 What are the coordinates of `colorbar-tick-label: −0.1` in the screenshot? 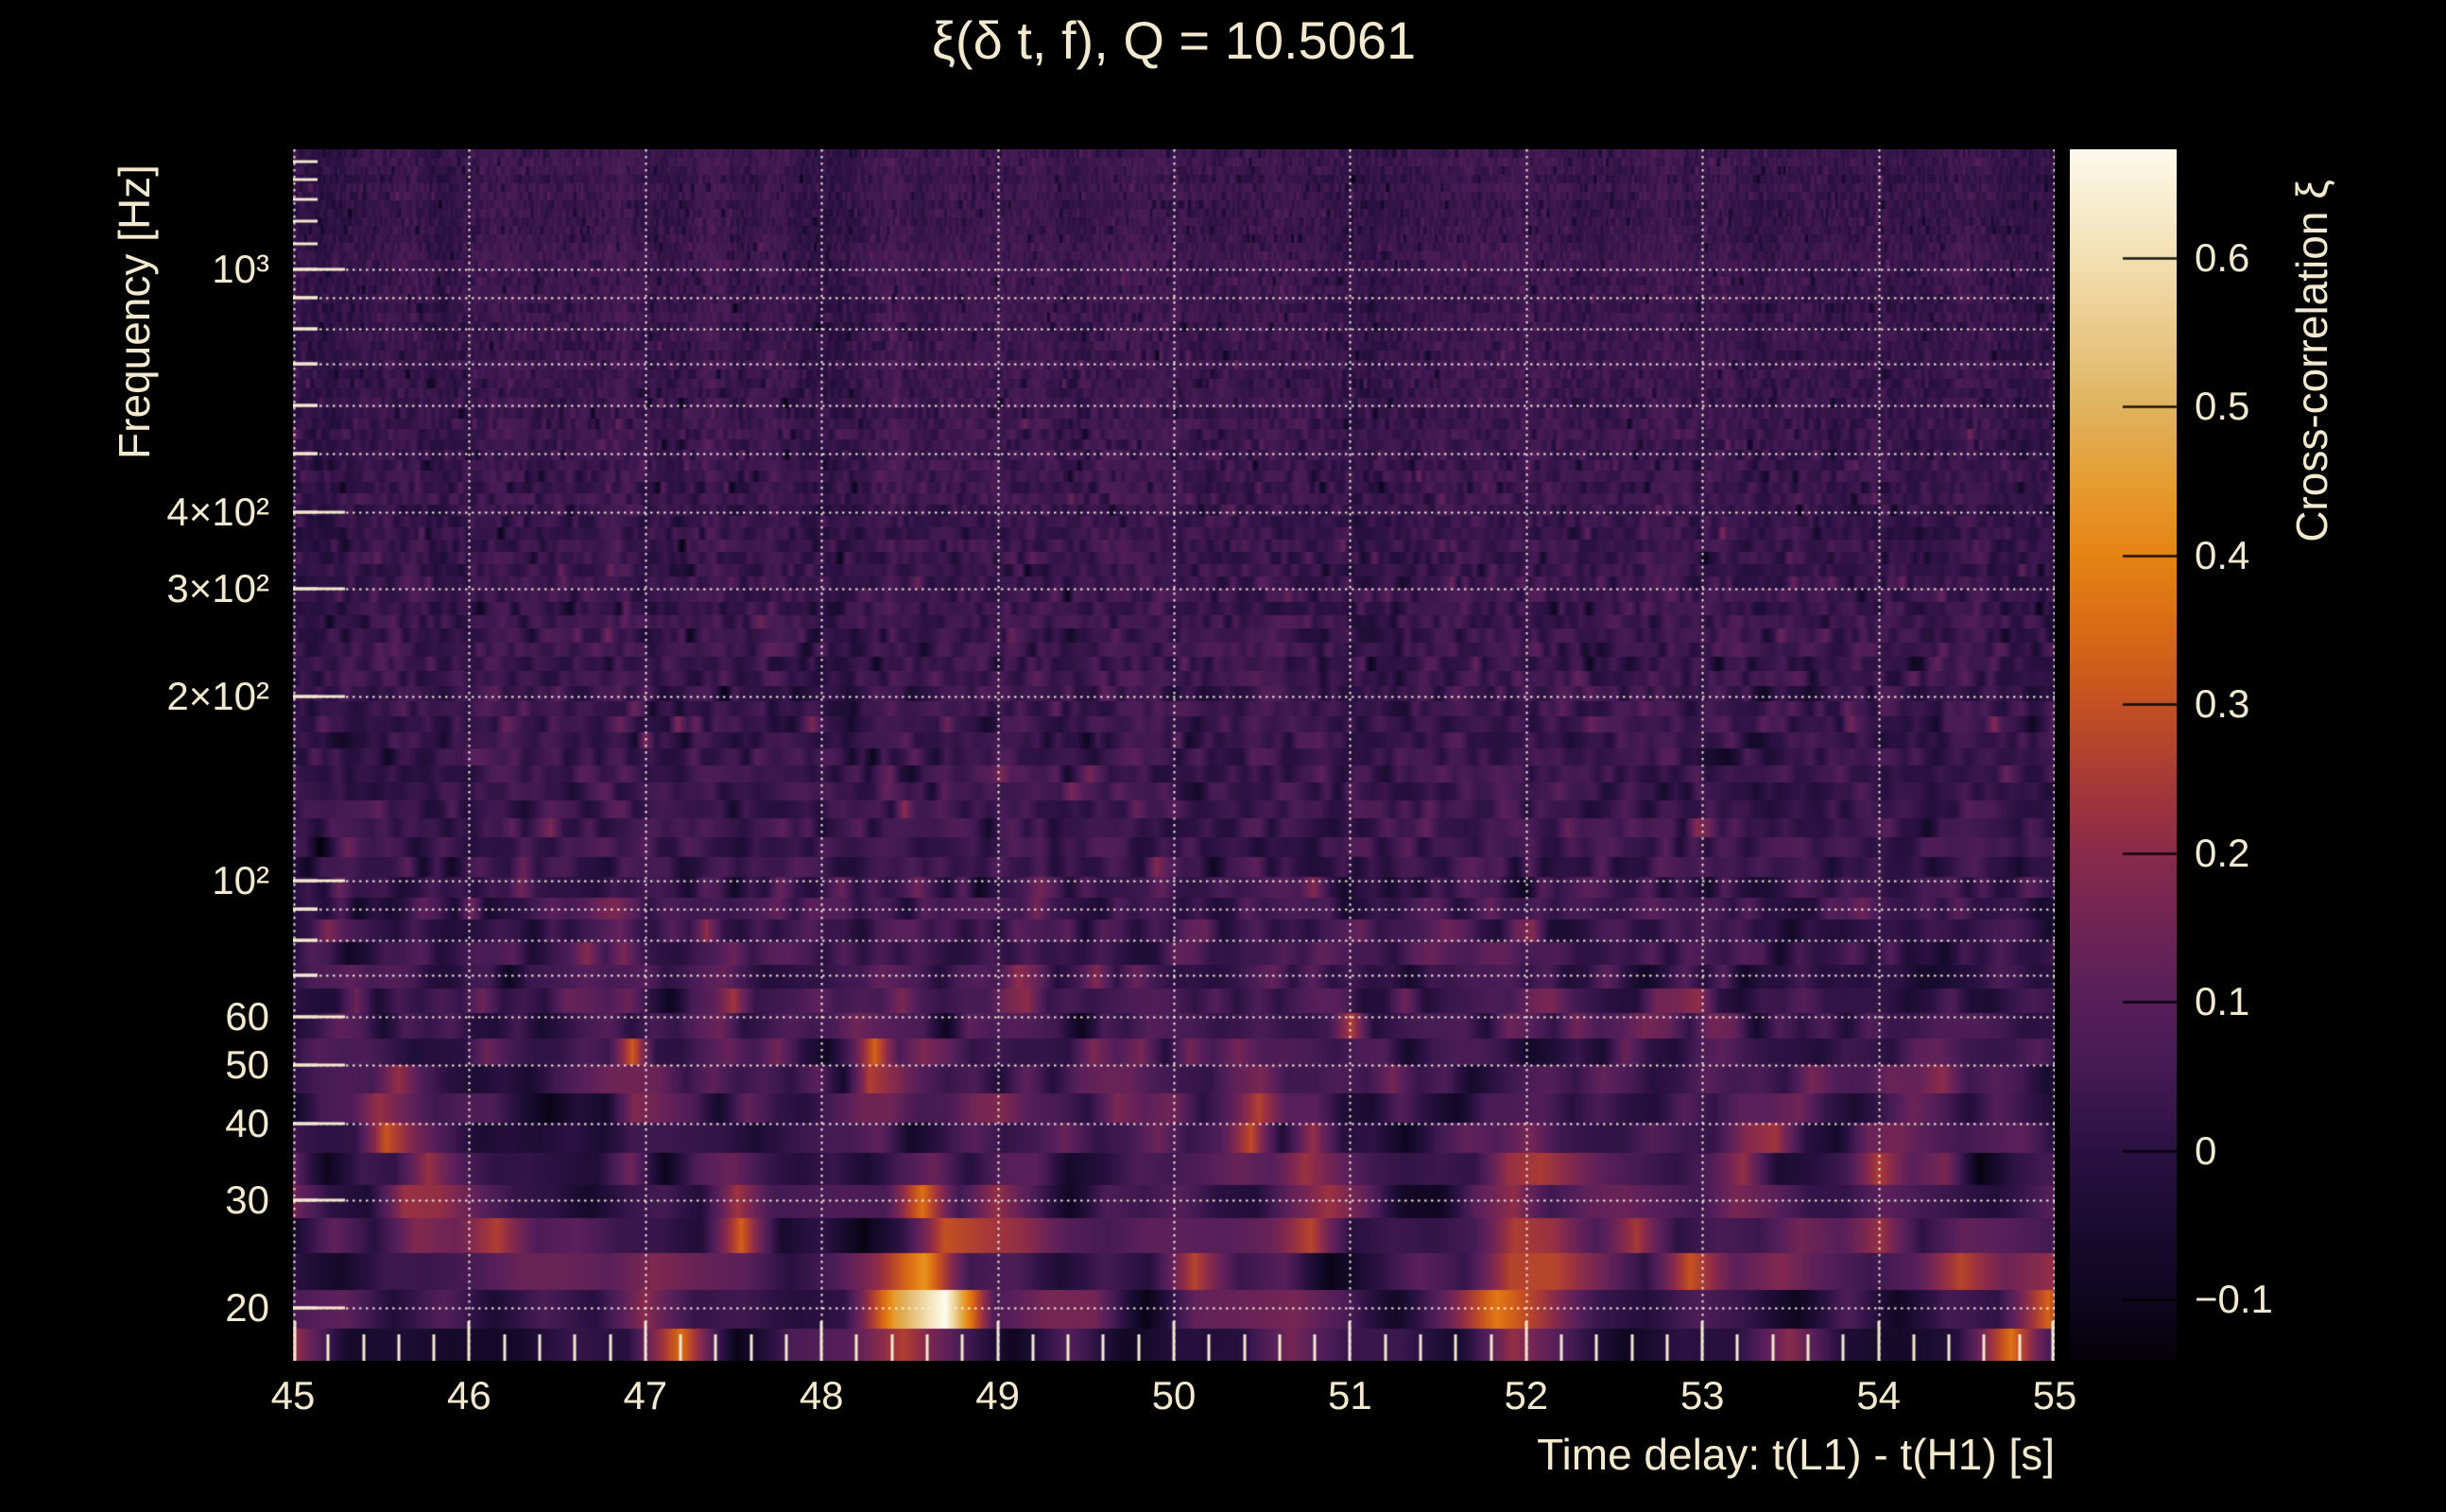 It's located at (2234, 1299).